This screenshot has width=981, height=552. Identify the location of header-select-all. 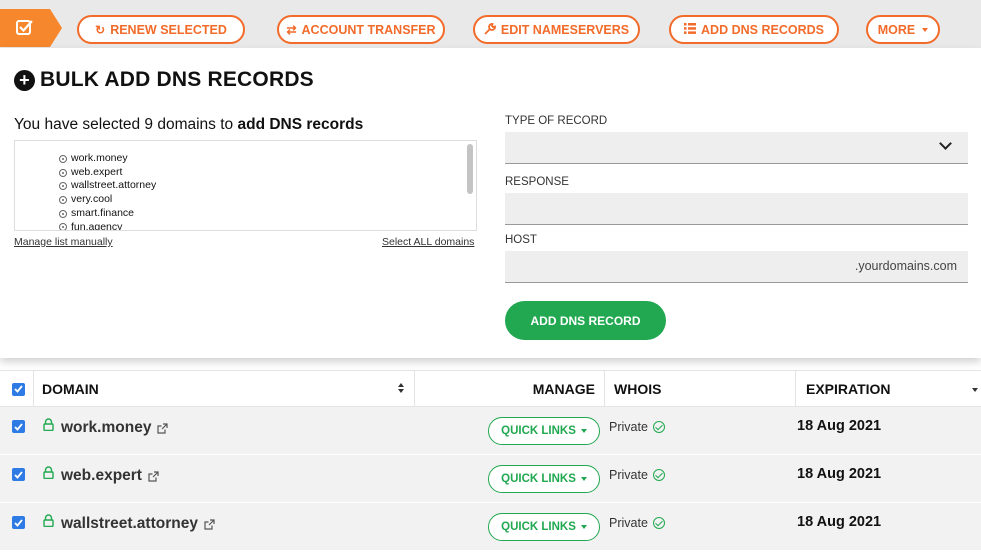
(18, 389).